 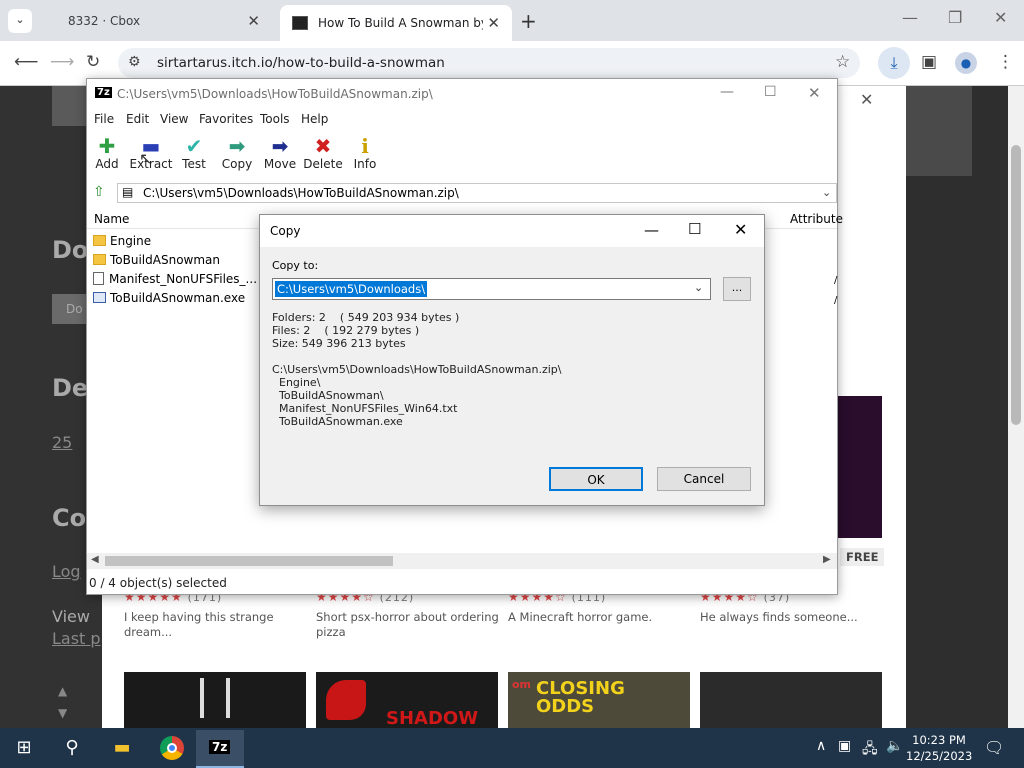 I want to click on test-button: ✔ Test, so click(x=194, y=153).